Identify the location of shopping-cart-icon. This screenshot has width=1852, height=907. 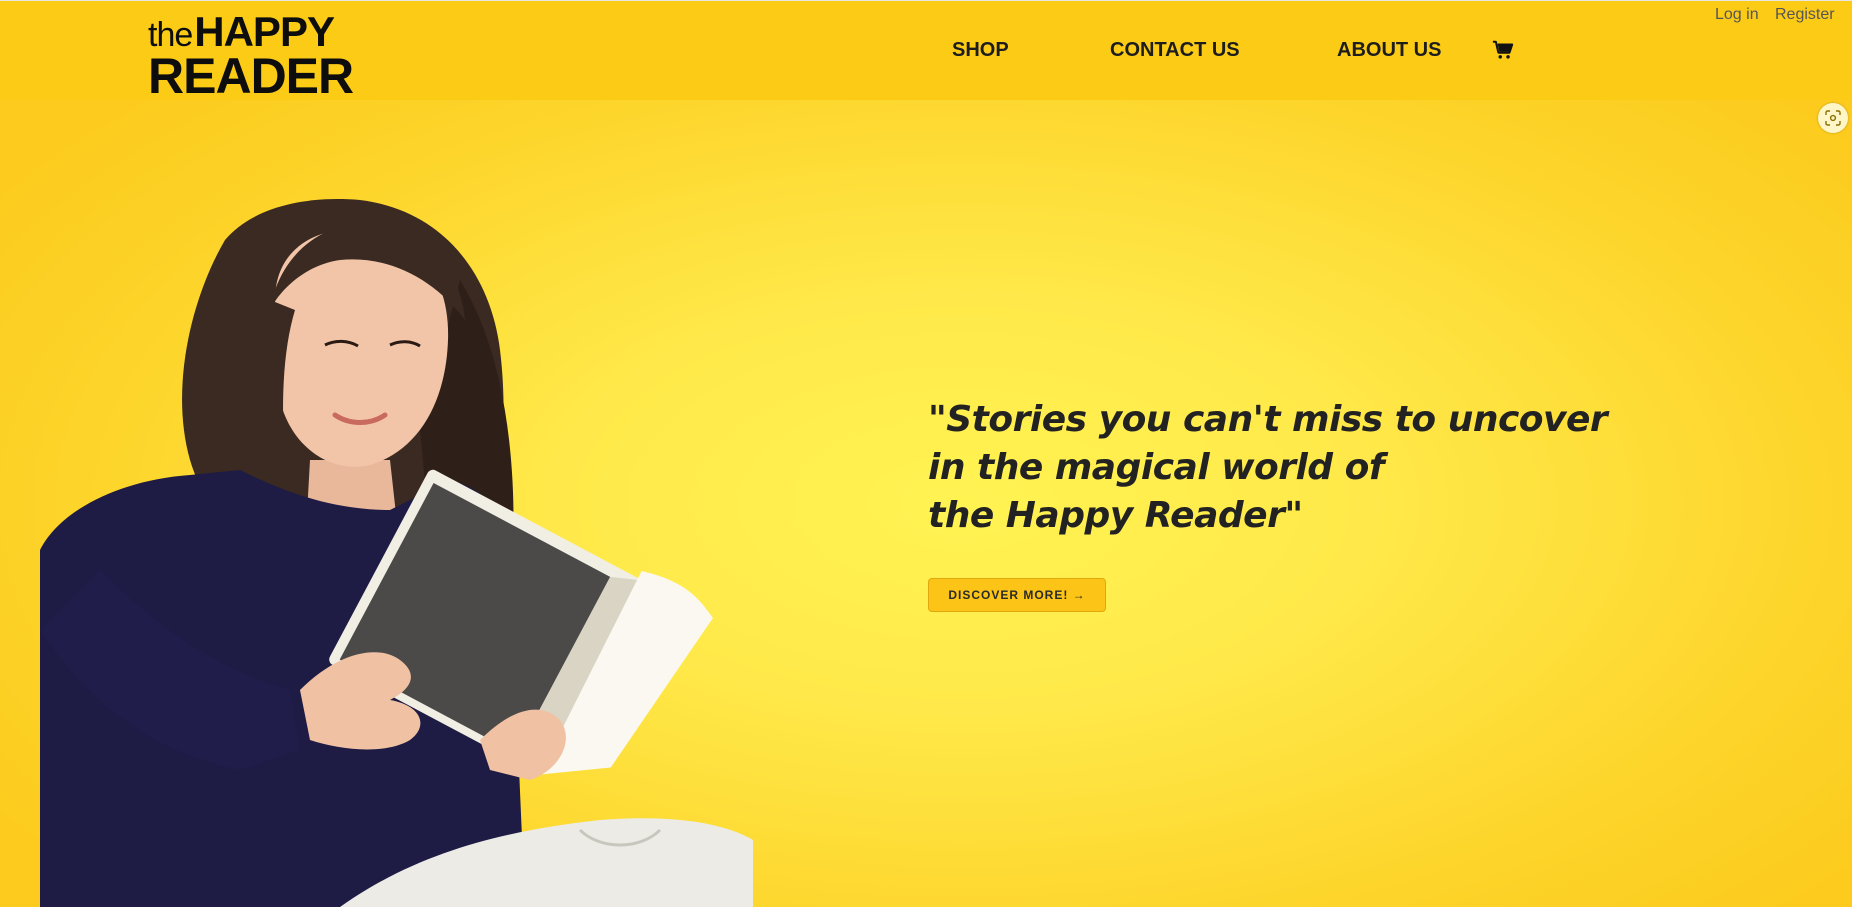
(1503, 50).